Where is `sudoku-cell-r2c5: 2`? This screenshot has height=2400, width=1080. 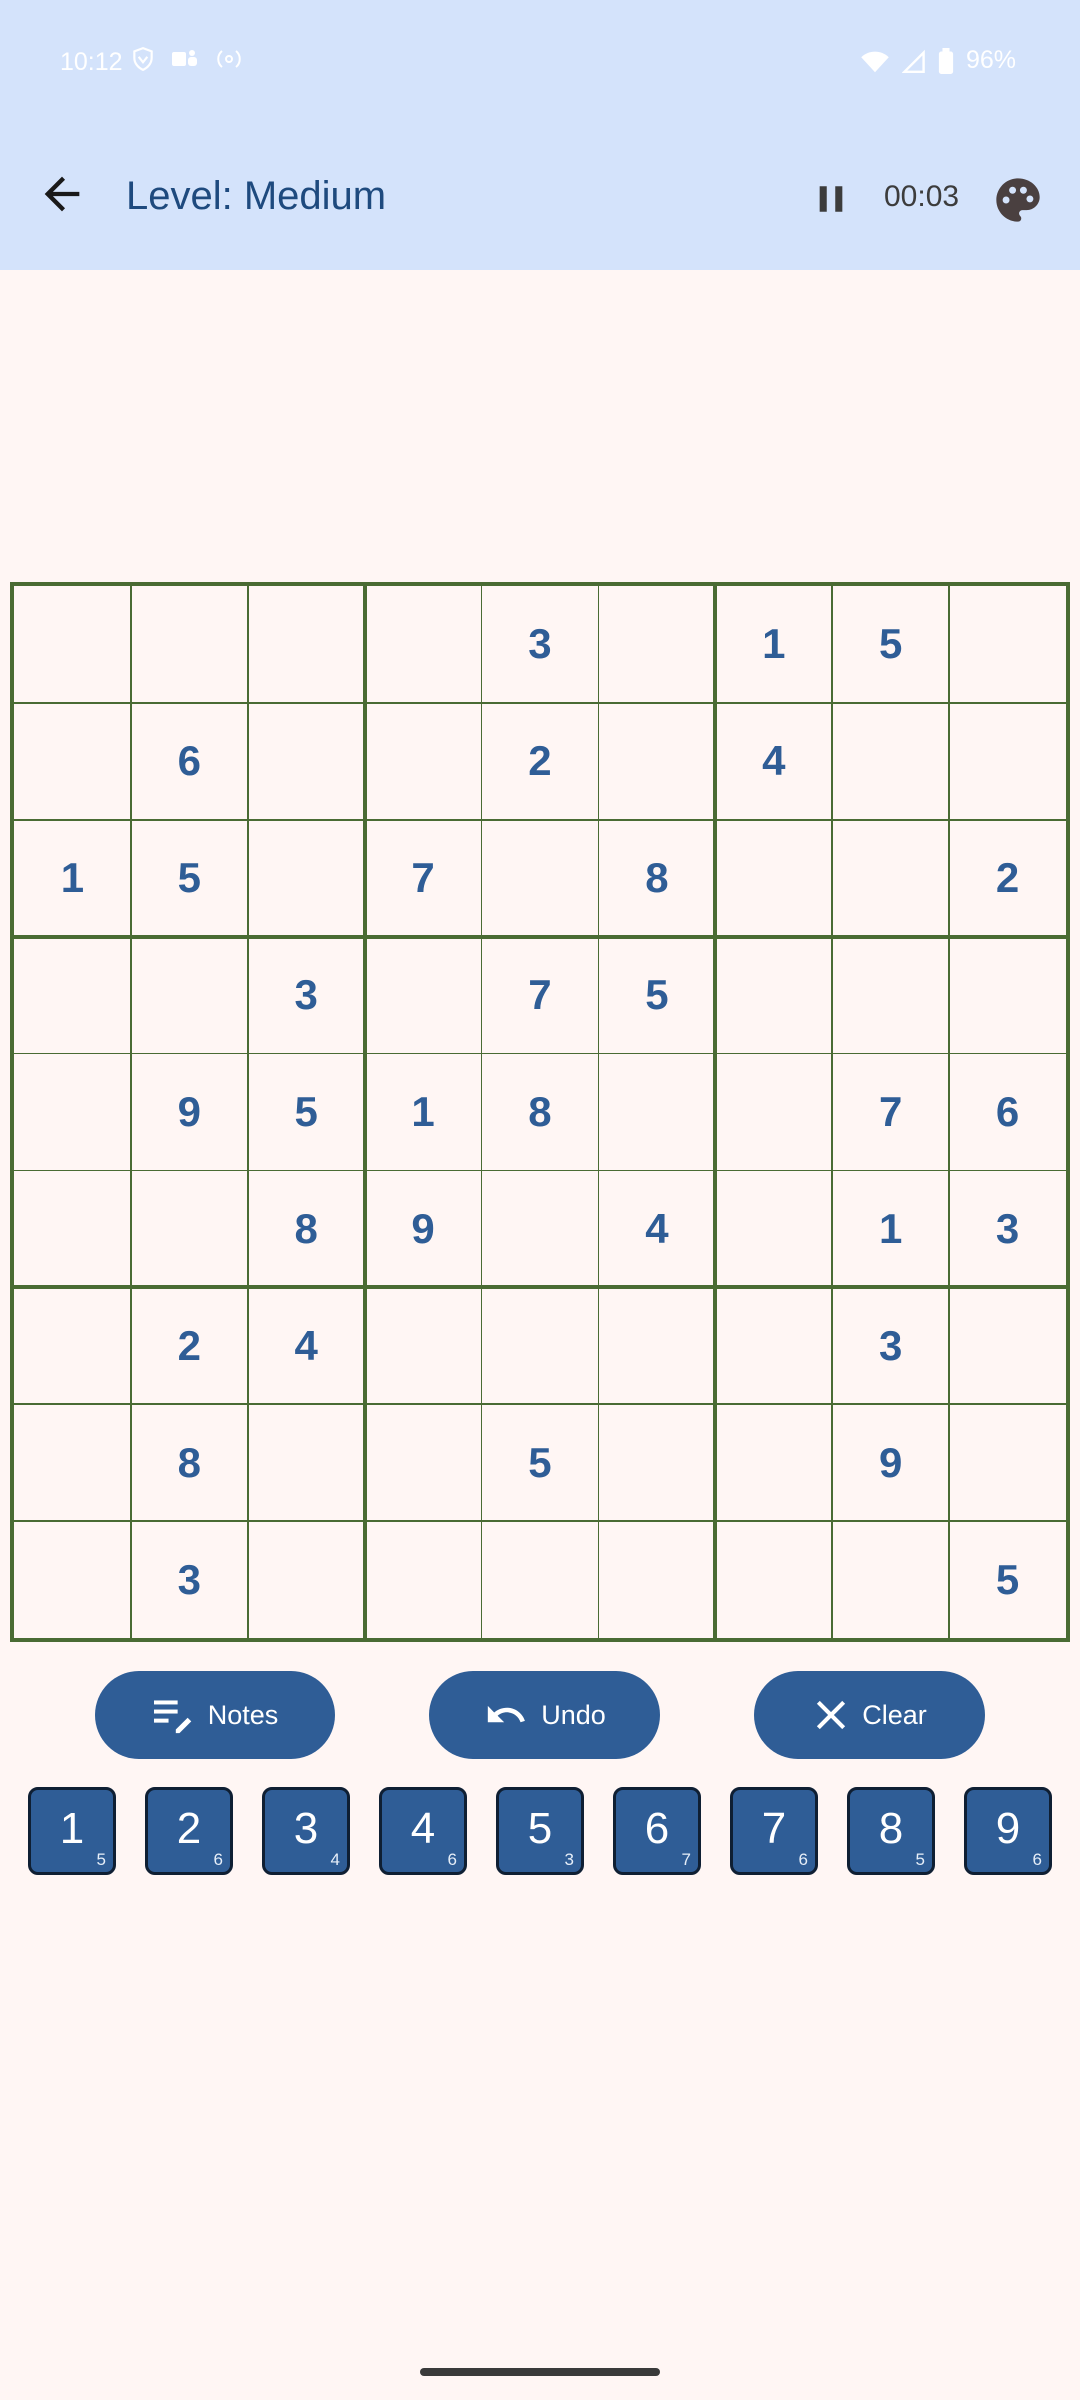
sudoku-cell-r2c5: 2 is located at coordinates (540, 761).